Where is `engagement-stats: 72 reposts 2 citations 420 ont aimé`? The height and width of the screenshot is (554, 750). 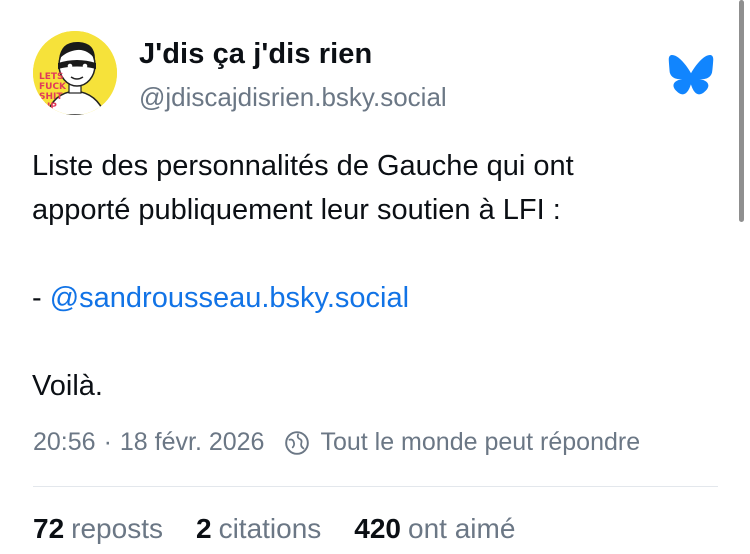 engagement-stats: 72 reposts 2 citations 420 ont aimé is located at coordinates (290, 529).